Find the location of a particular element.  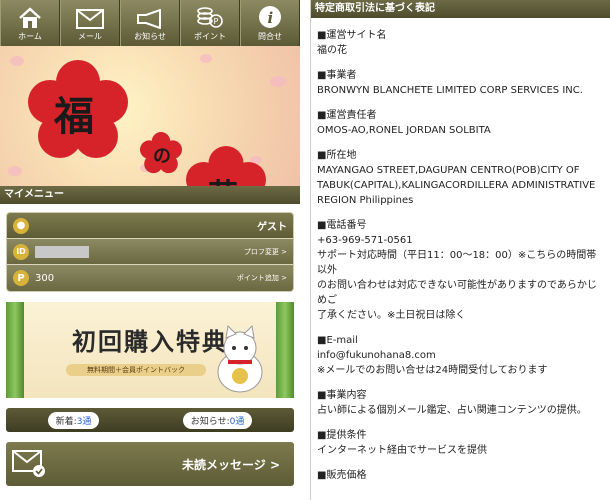

panel-divider is located at coordinates (305, 250).